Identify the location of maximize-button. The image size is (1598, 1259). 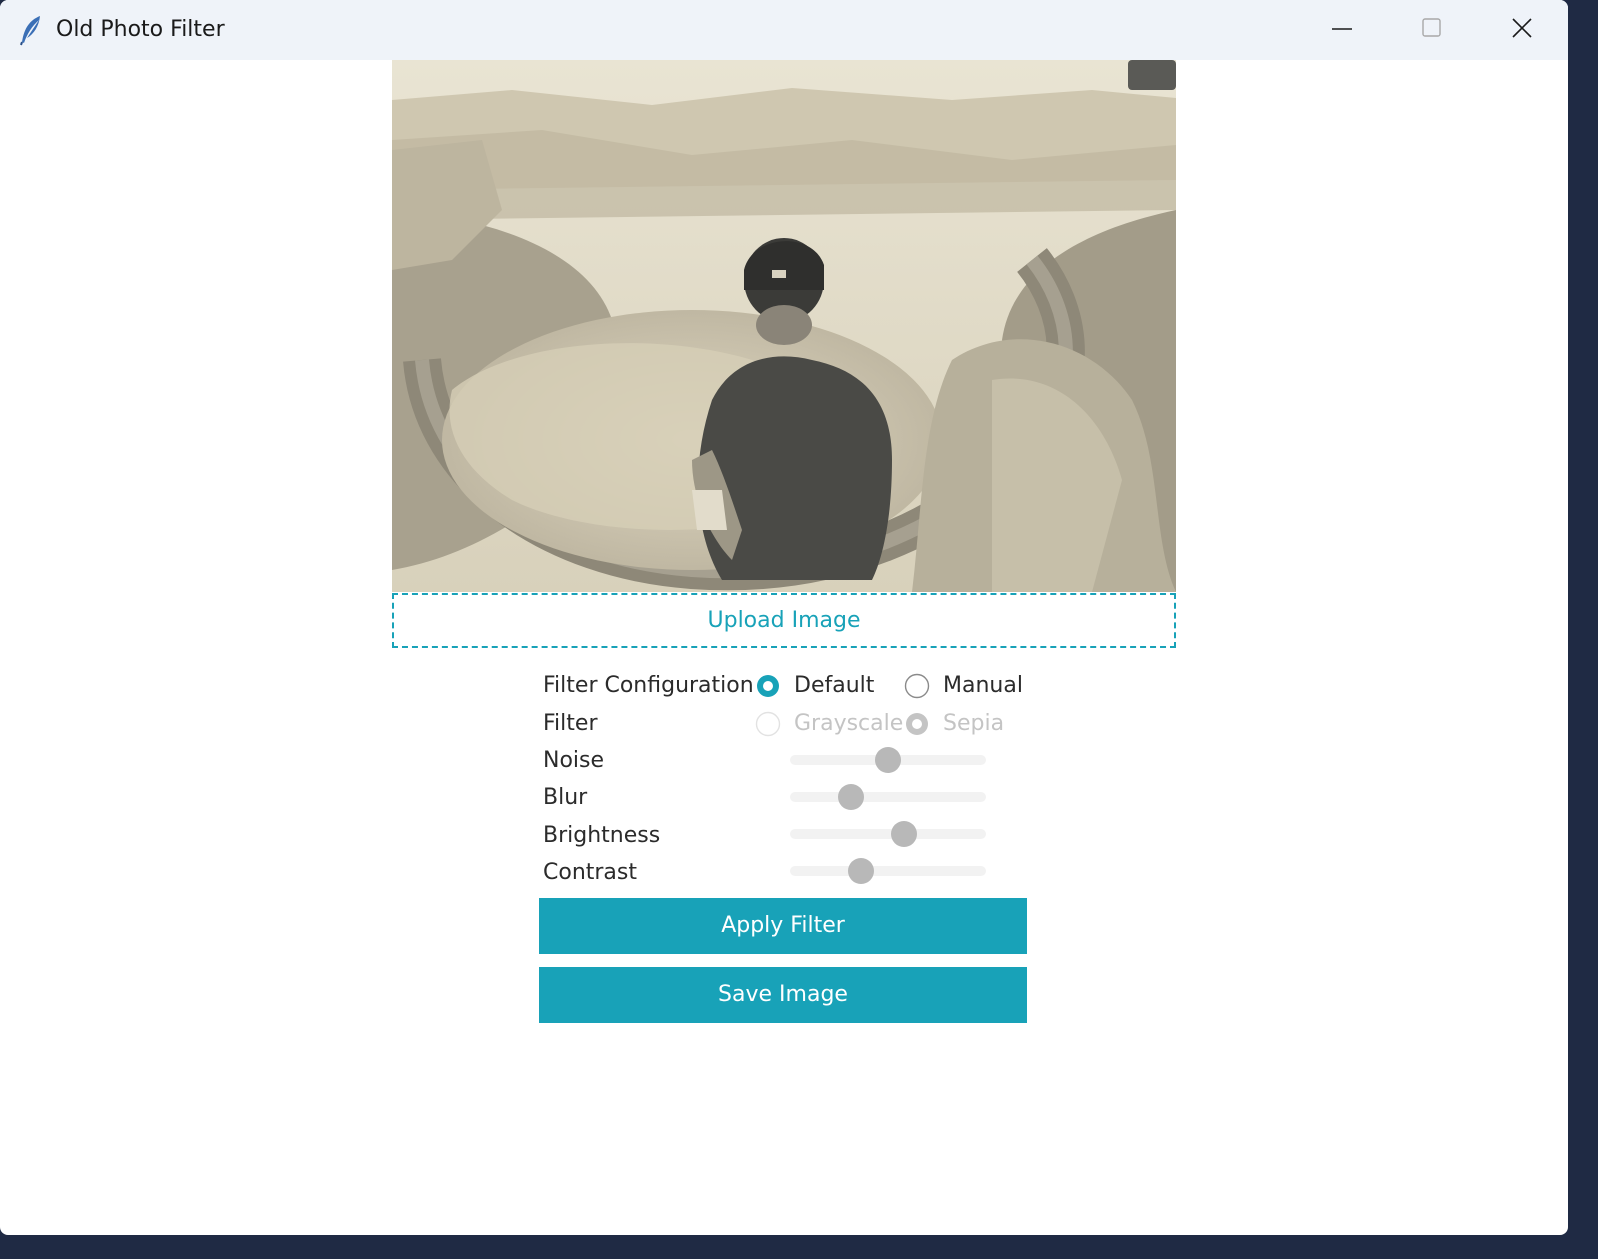
(1432, 30).